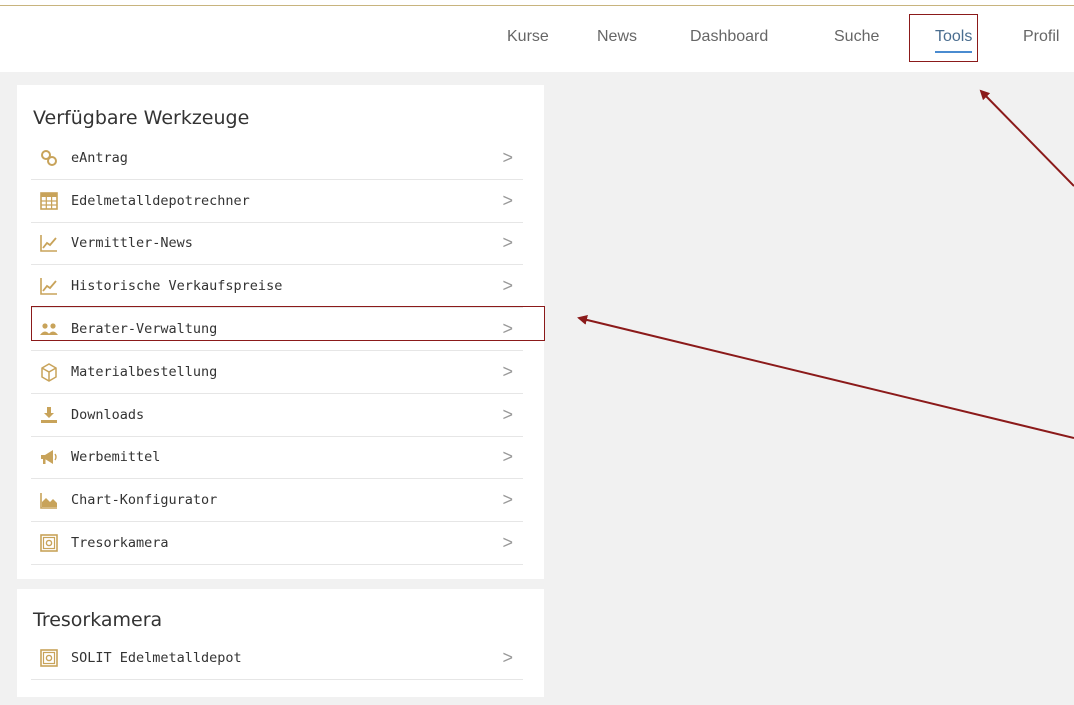  I want to click on megaphone-icon, so click(49, 457).